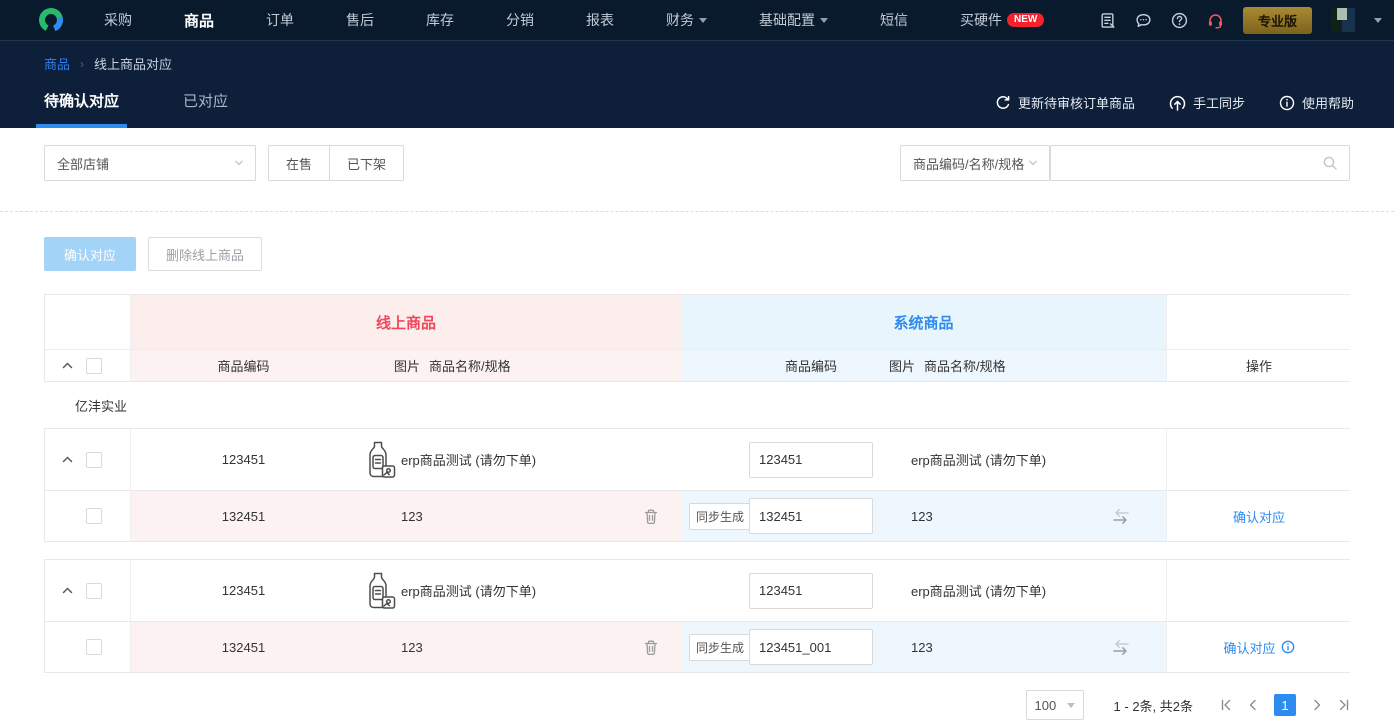 The image size is (1394, 724). Describe the element at coordinates (360, 20) in the screenshot. I see `nav-item-aftersales: 售后` at that location.